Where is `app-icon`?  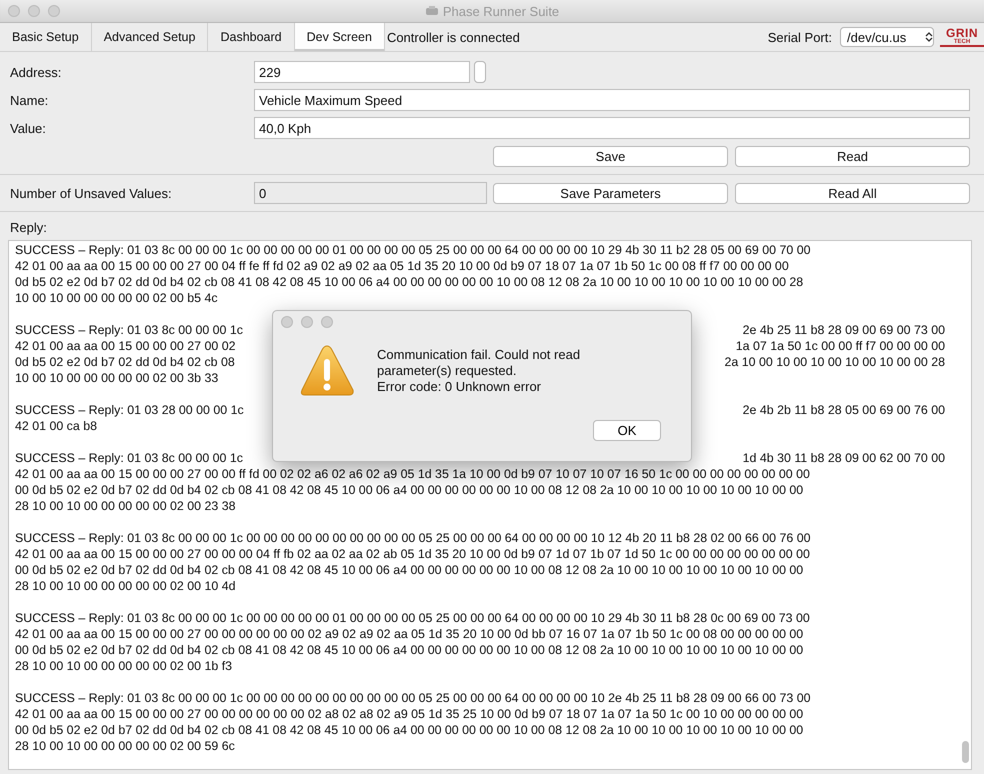 app-icon is located at coordinates (431, 11).